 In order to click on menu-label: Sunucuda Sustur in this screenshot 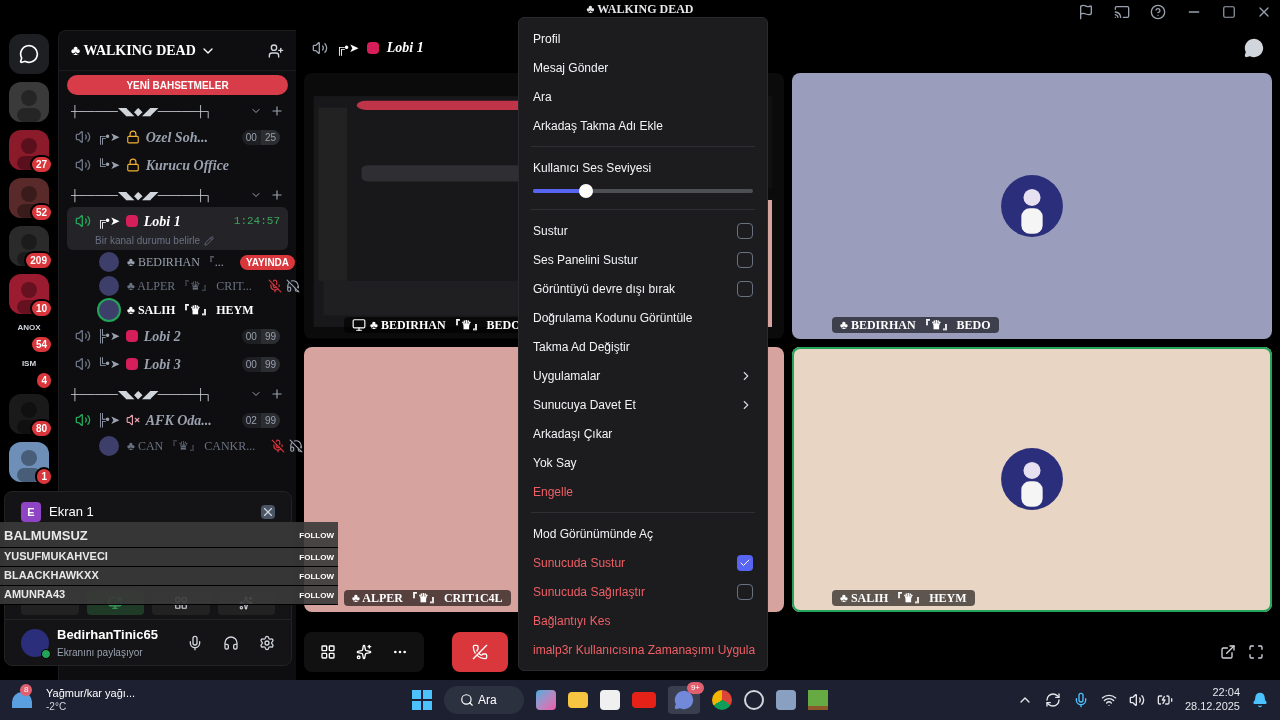, I will do `click(580, 563)`.